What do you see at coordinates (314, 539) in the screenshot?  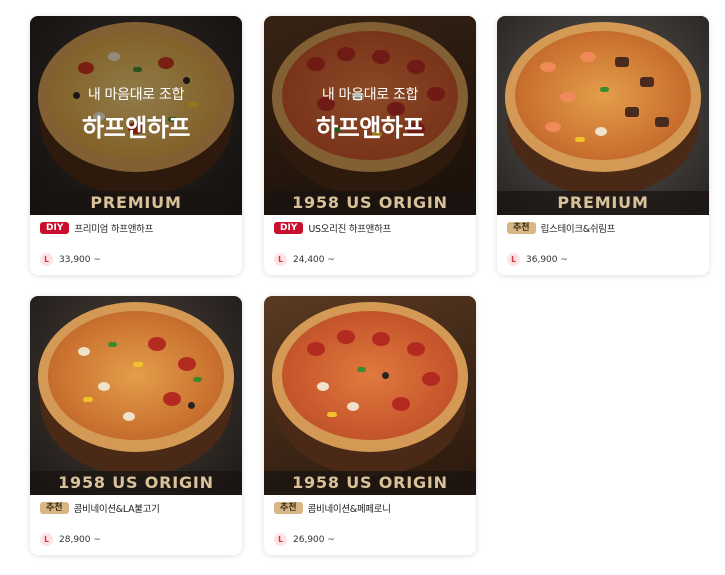 I see `price: 26,900 ~` at bounding box center [314, 539].